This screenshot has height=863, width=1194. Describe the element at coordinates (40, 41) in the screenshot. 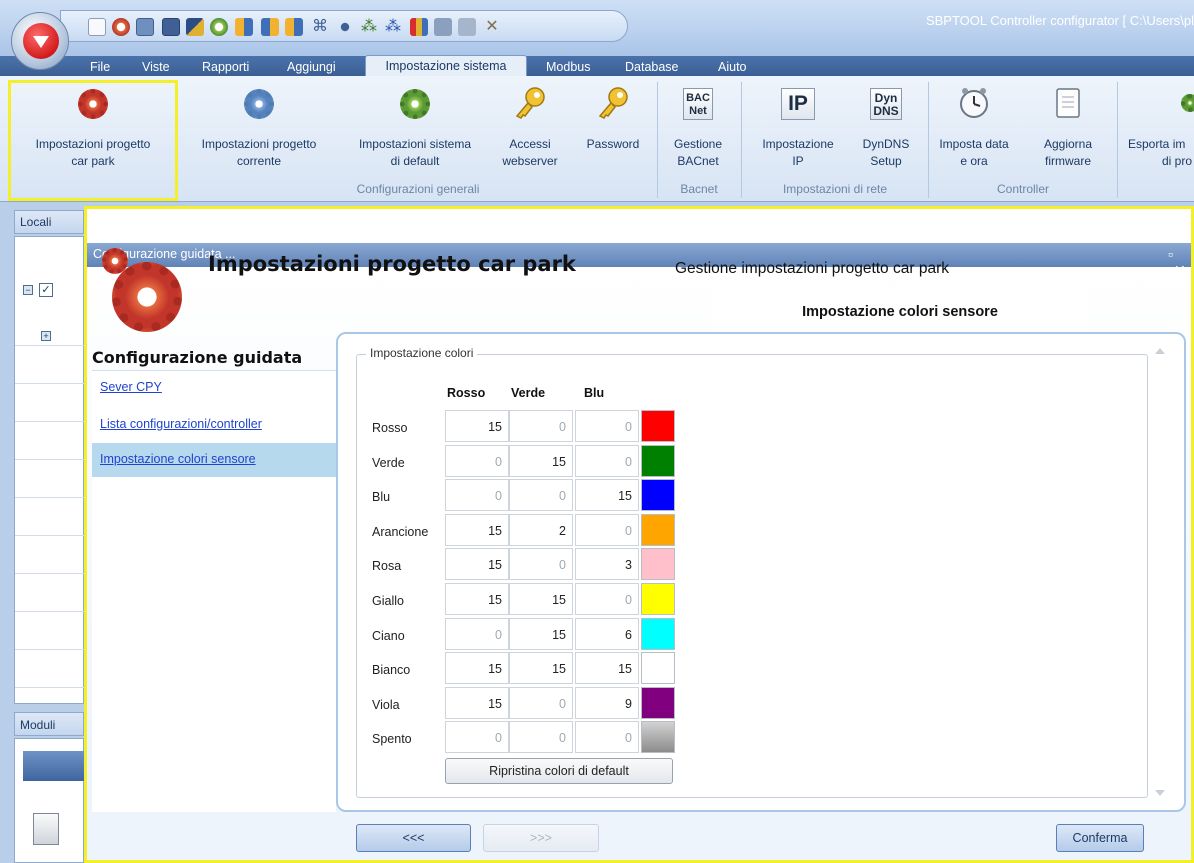

I see `app-menu-button` at that location.